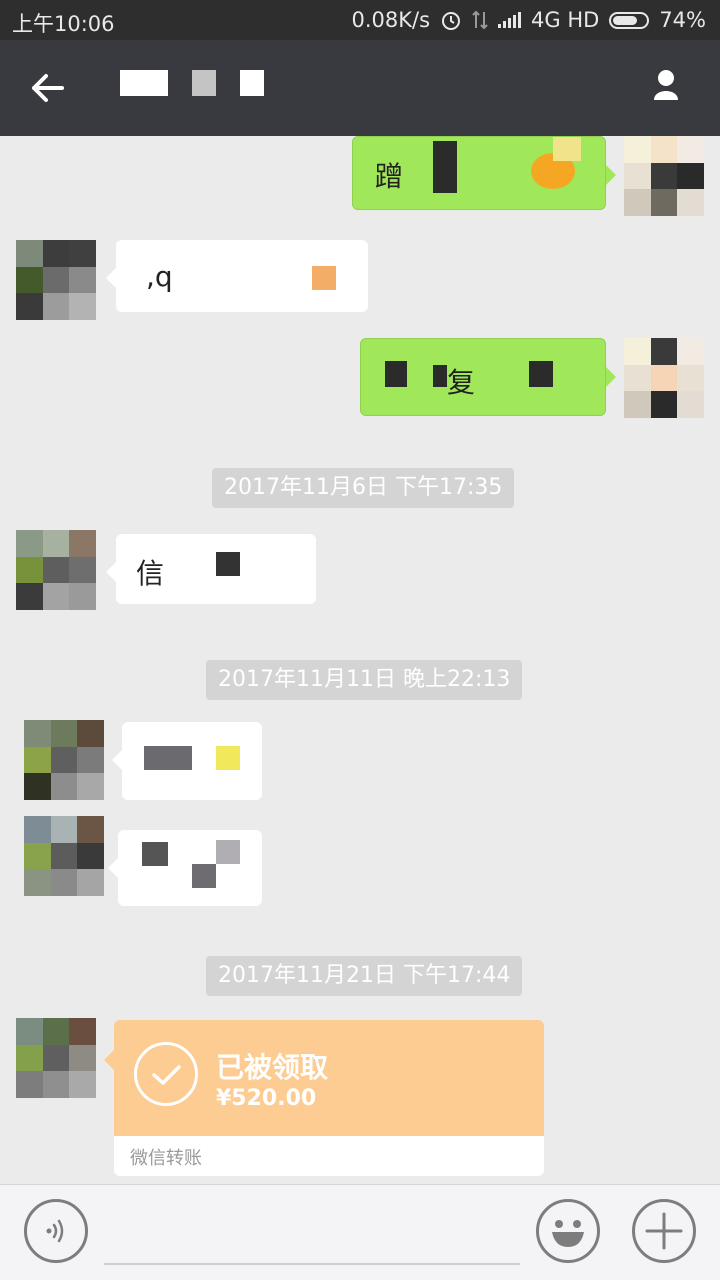 The image size is (720, 1280). What do you see at coordinates (682, 20) in the screenshot?
I see `battery-percent: 74%` at bounding box center [682, 20].